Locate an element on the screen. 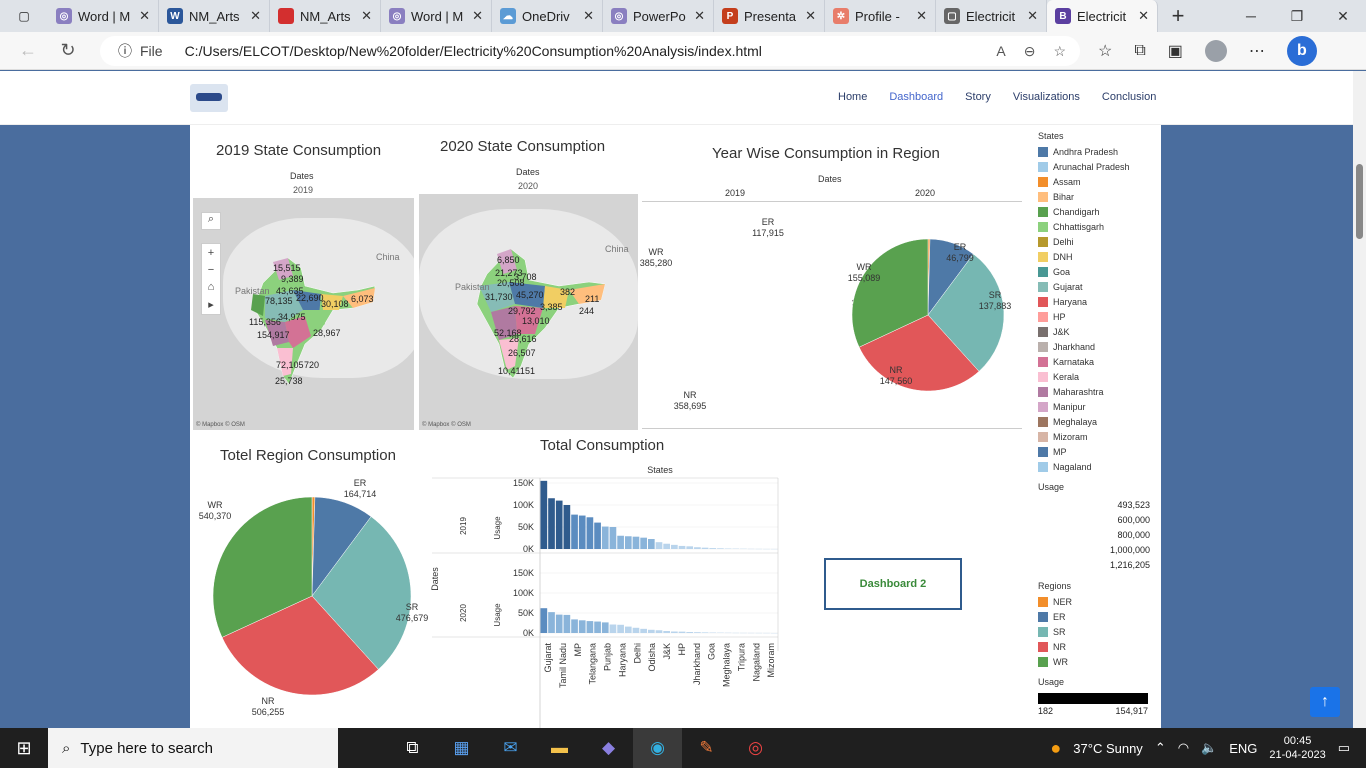  zoom-in-icon: + is located at coordinates (211, 253).